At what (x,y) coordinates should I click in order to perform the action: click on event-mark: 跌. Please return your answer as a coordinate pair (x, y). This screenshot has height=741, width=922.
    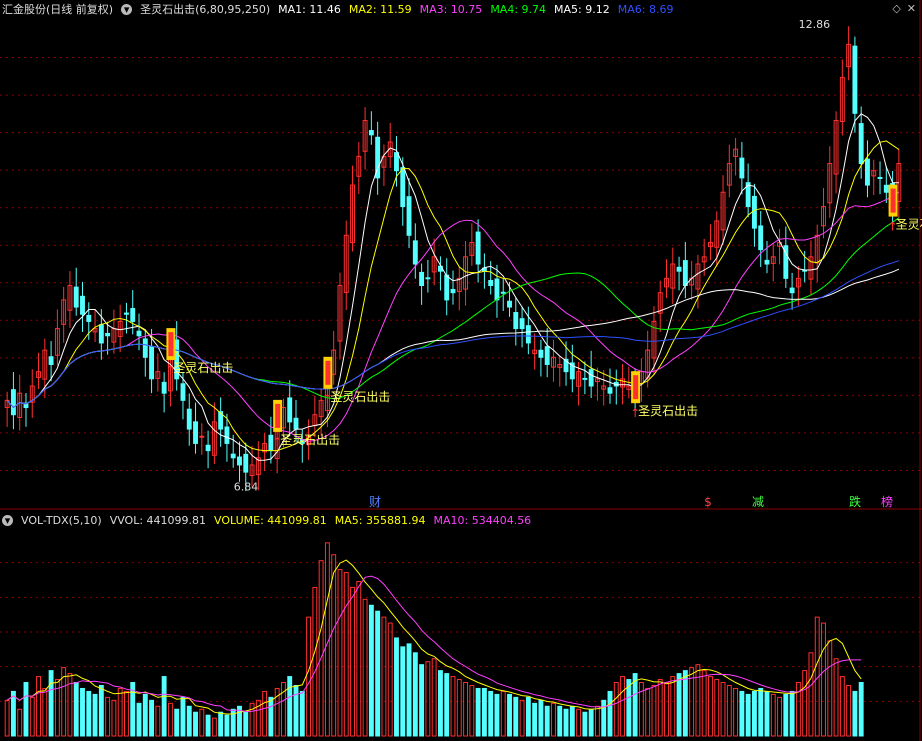
    Looking at the image, I should click on (855, 501).